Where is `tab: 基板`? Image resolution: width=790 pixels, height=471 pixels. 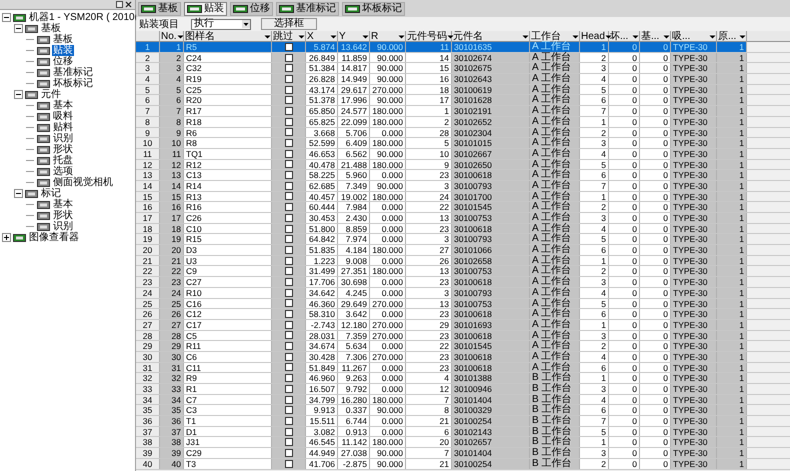 tab: 基板 is located at coordinates (159, 9).